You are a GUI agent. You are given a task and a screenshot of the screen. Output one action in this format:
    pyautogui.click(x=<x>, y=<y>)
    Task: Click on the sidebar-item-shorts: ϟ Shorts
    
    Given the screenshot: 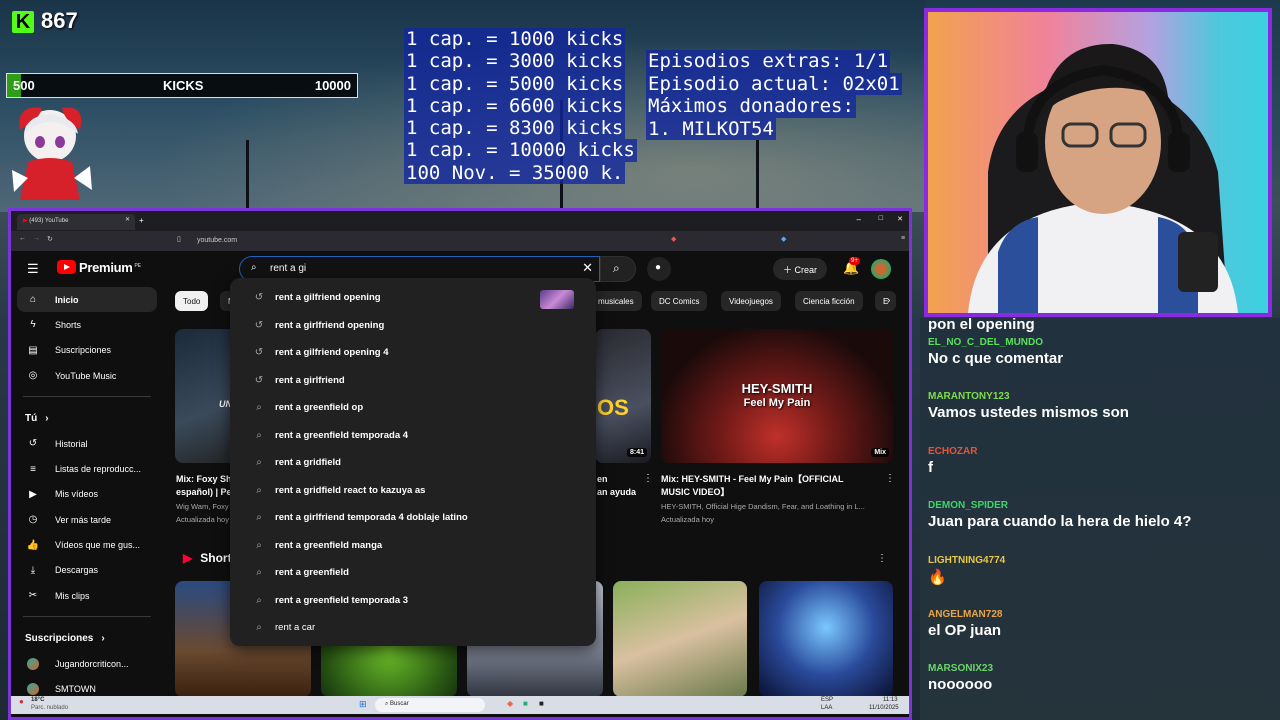 What is the action you would take?
    pyautogui.click(x=87, y=324)
    